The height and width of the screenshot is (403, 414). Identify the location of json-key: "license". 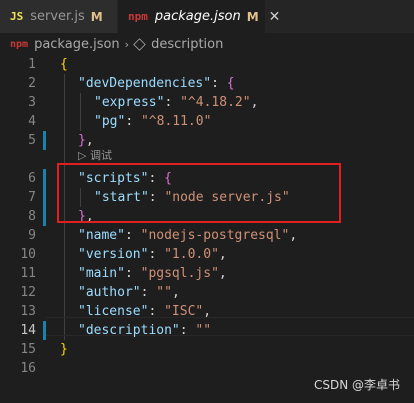
(113, 311).